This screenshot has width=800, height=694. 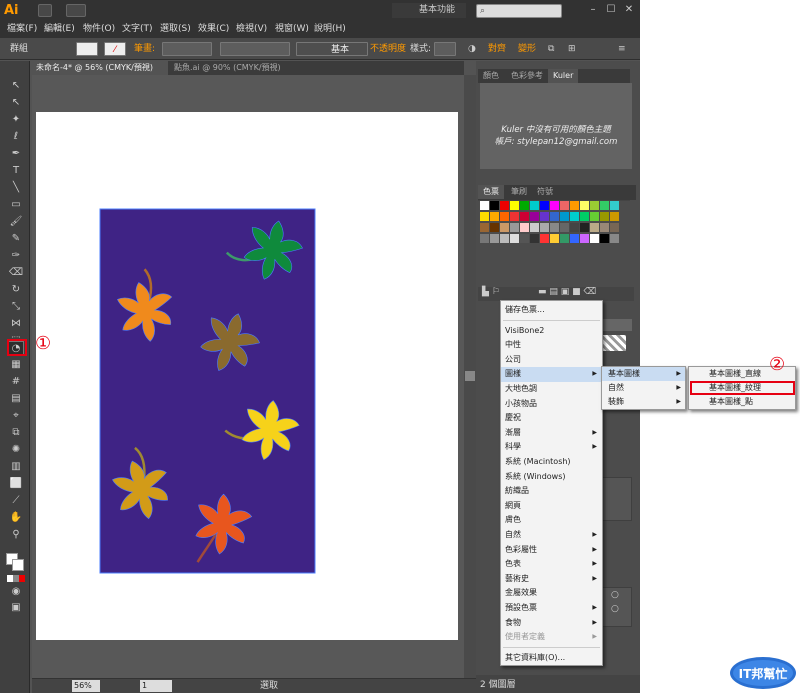 I want to click on menu-object: 物件(O), so click(x=99, y=29).